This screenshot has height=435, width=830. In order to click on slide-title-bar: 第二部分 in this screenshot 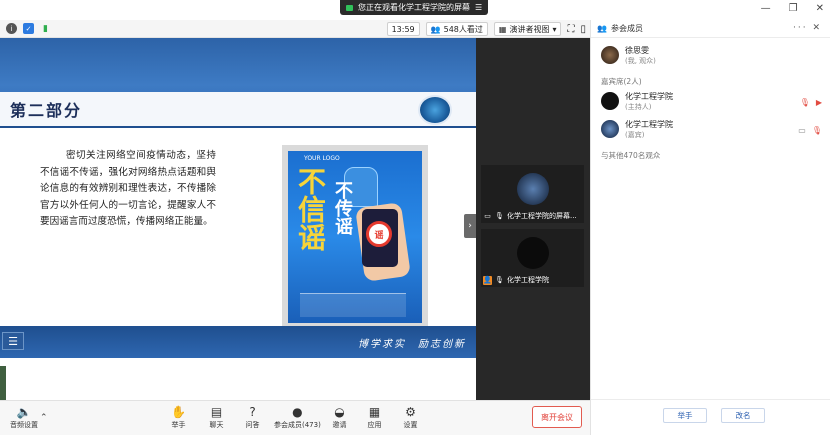, I will do `click(238, 110)`.